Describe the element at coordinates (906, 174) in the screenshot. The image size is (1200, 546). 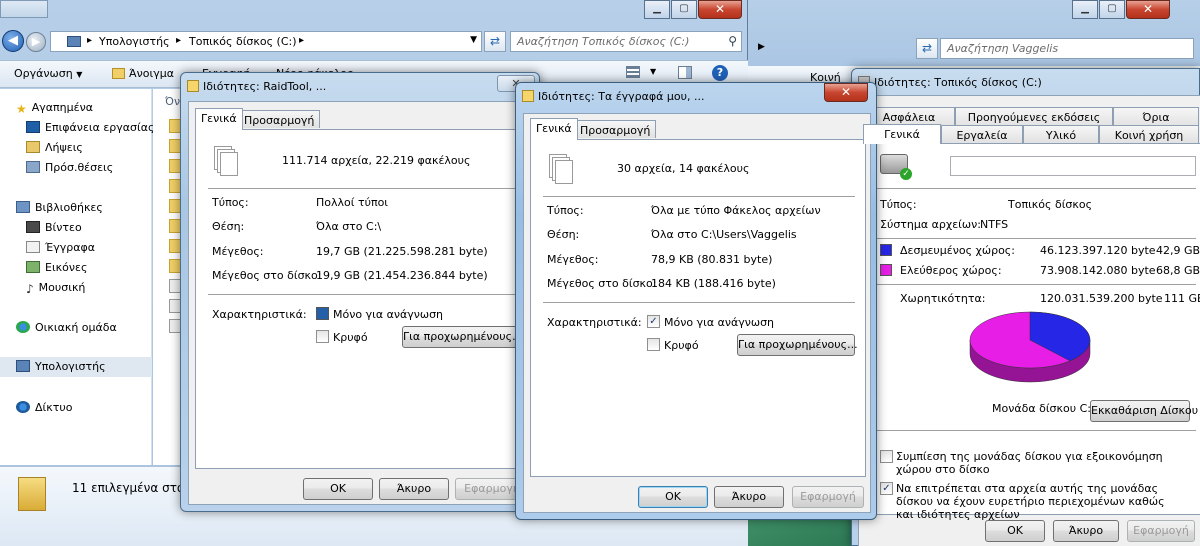
I see `check-badge-icon: ✓` at that location.